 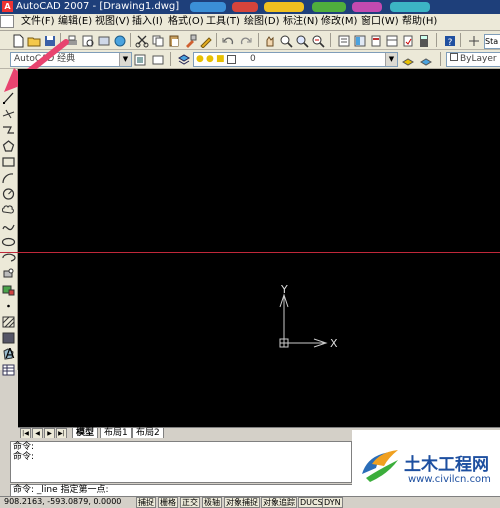 I want to click on menu-insert: 插入(I), so click(x=147, y=22).